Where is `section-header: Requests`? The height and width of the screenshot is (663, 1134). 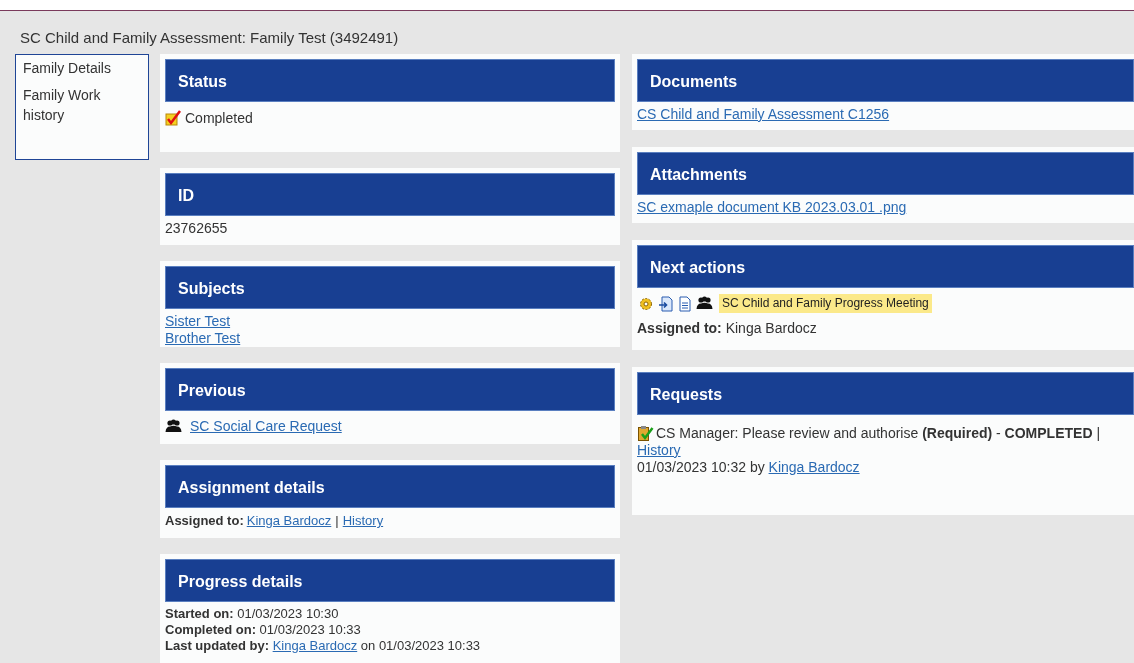 section-header: Requests is located at coordinates (885, 393).